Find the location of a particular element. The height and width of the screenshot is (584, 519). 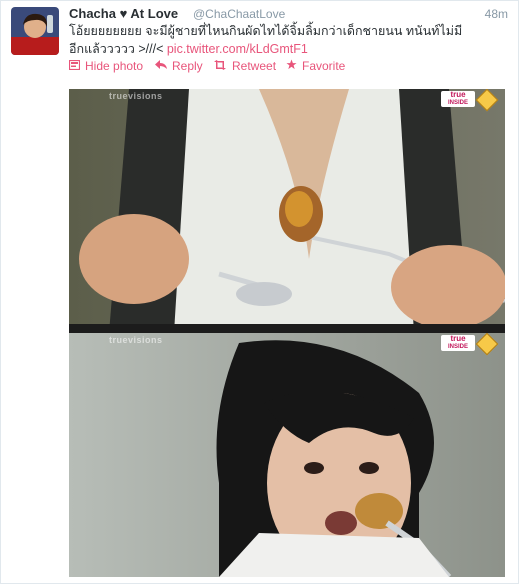

watermark-bottom: truevisions is located at coordinates (136, 340).